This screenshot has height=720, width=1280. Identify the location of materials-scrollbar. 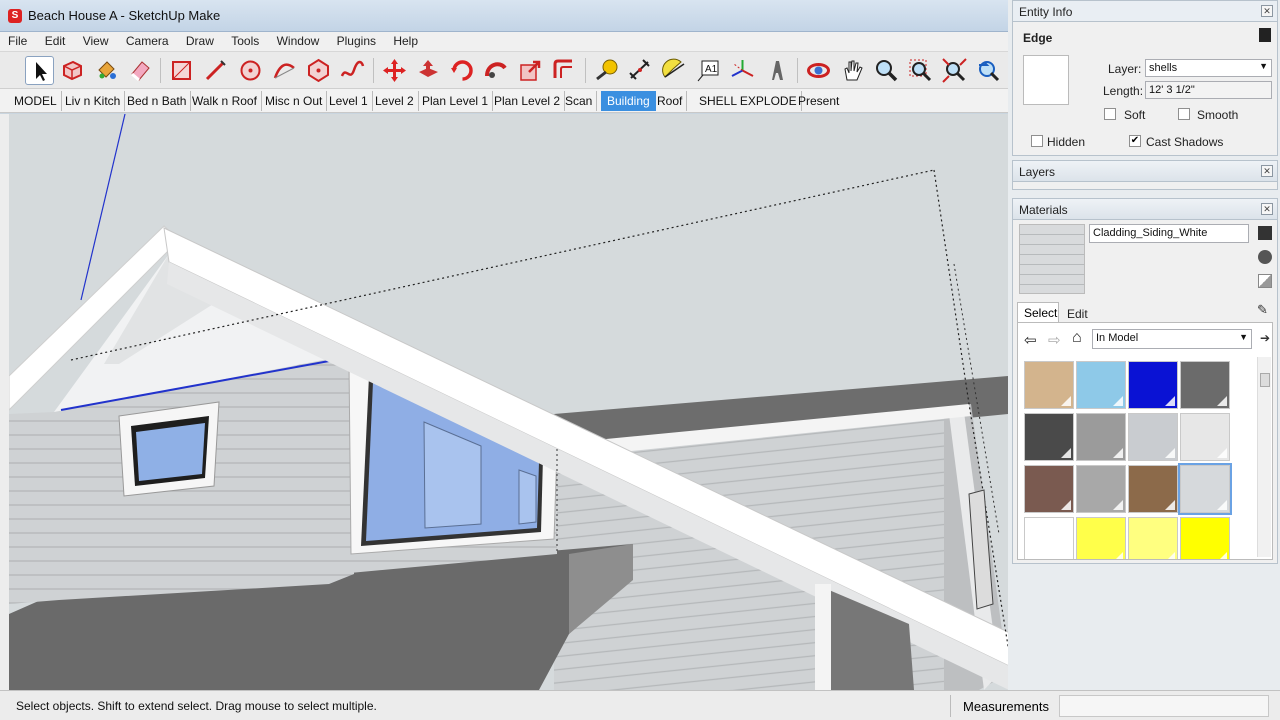
(1264, 457).